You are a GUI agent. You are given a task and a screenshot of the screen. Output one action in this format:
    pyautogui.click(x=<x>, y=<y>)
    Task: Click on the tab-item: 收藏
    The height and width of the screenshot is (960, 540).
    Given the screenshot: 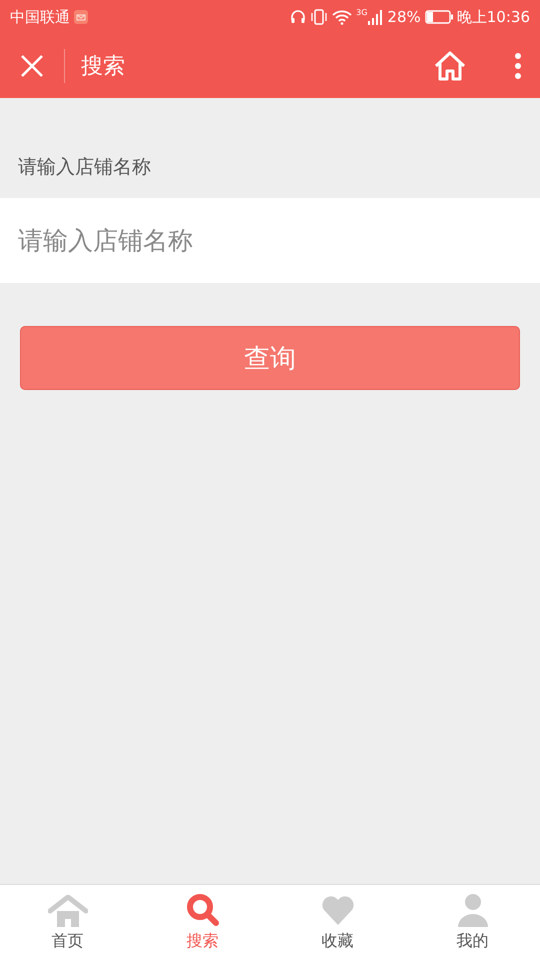 What is the action you would take?
    pyautogui.click(x=337, y=922)
    